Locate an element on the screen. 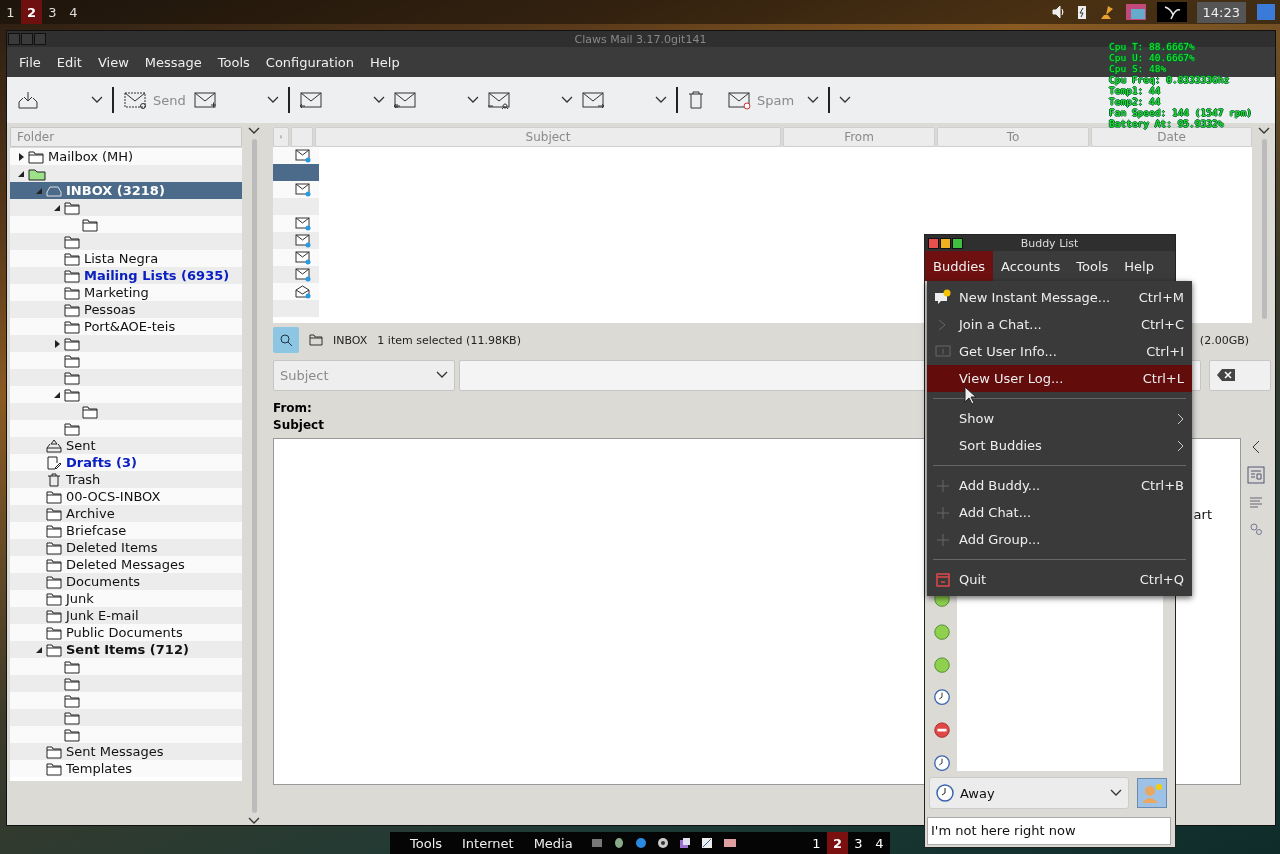 Image resolution: width=1280 pixels, height=854 pixels. monitor-reading: Cpu Freq: 0.833333Ghz is located at coordinates (1170, 79).